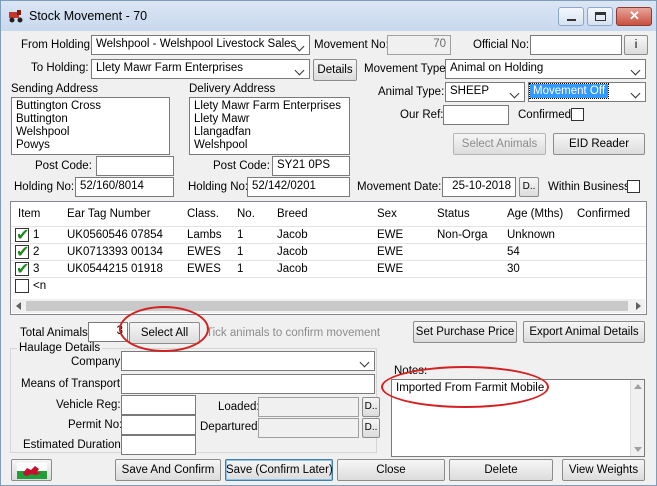 This screenshot has width=657, height=486. I want to click on sending-address-line: Powys, so click(33, 145).